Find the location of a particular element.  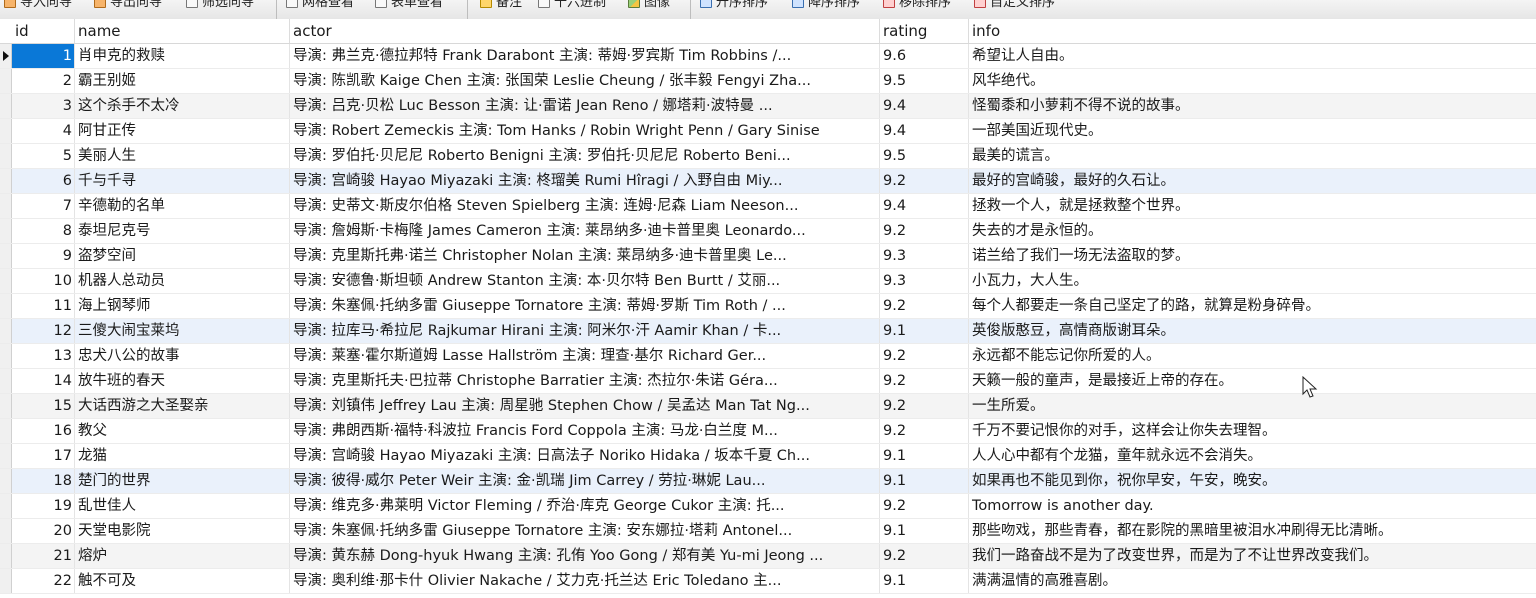

column-header-info: info is located at coordinates (1252, 31).